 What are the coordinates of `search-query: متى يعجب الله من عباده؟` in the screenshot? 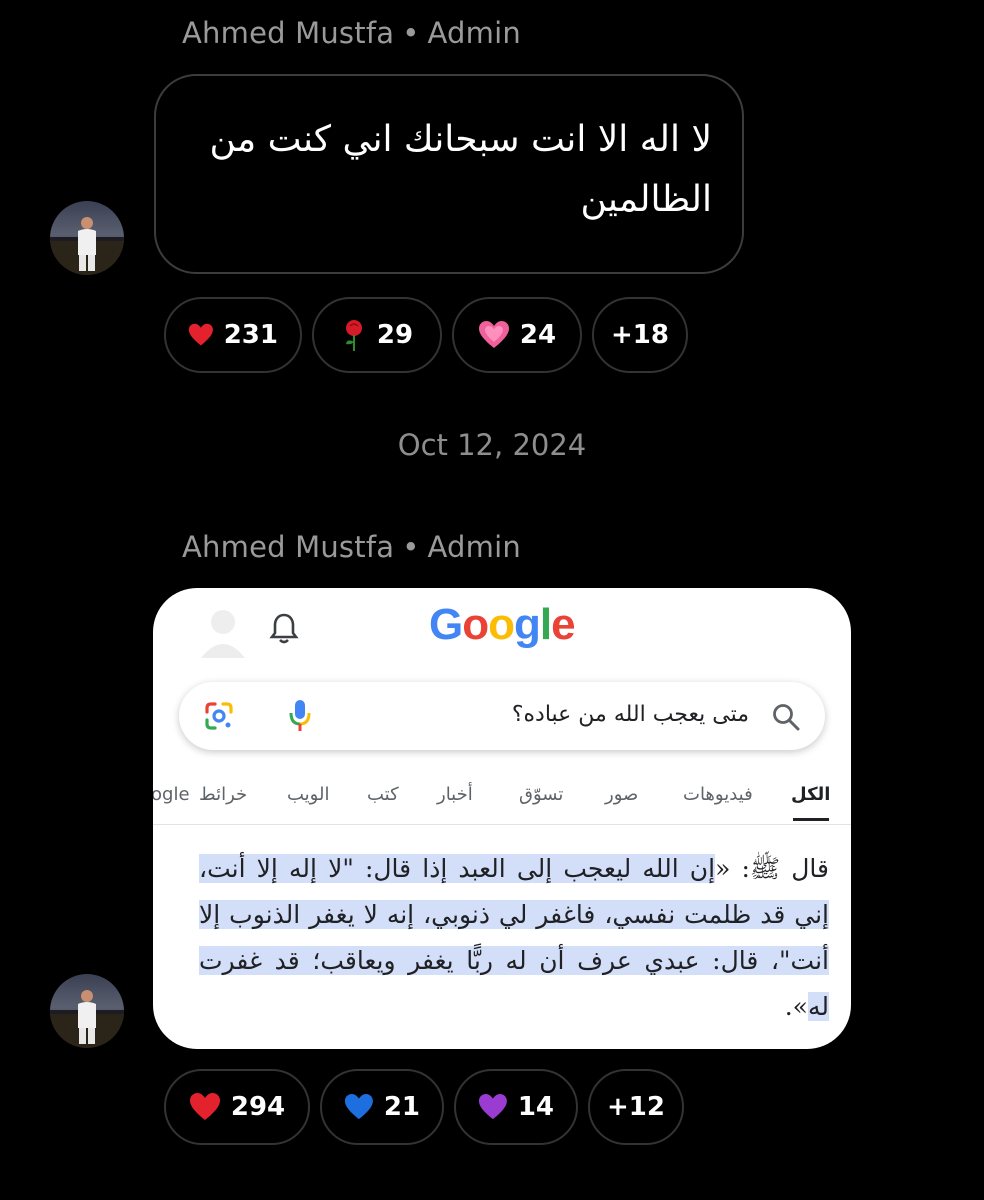 It's located at (630, 714).